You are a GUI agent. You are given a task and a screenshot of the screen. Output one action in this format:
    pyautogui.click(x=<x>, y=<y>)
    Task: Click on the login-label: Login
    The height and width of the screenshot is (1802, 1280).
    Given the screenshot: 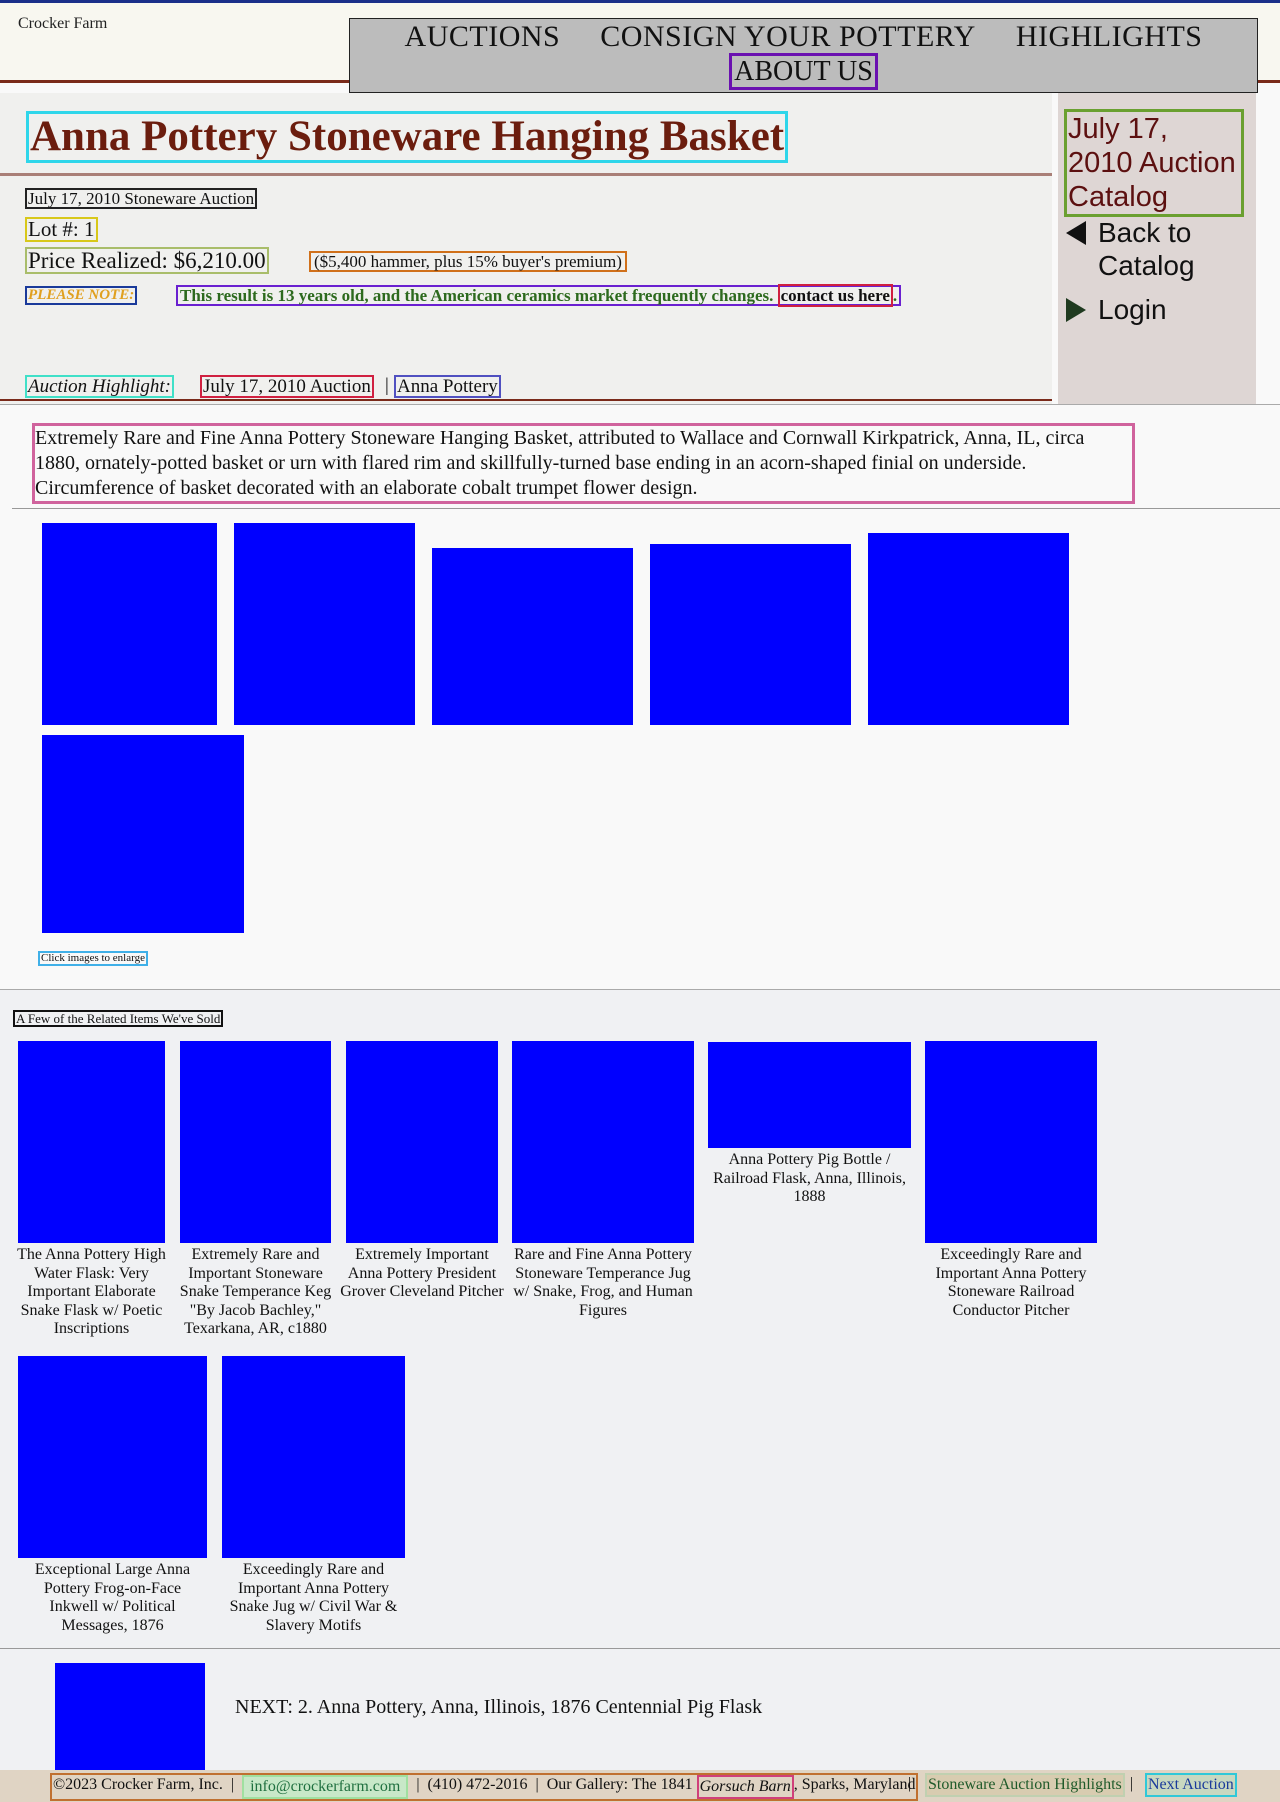 What is the action you would take?
    pyautogui.click(x=1132, y=309)
    